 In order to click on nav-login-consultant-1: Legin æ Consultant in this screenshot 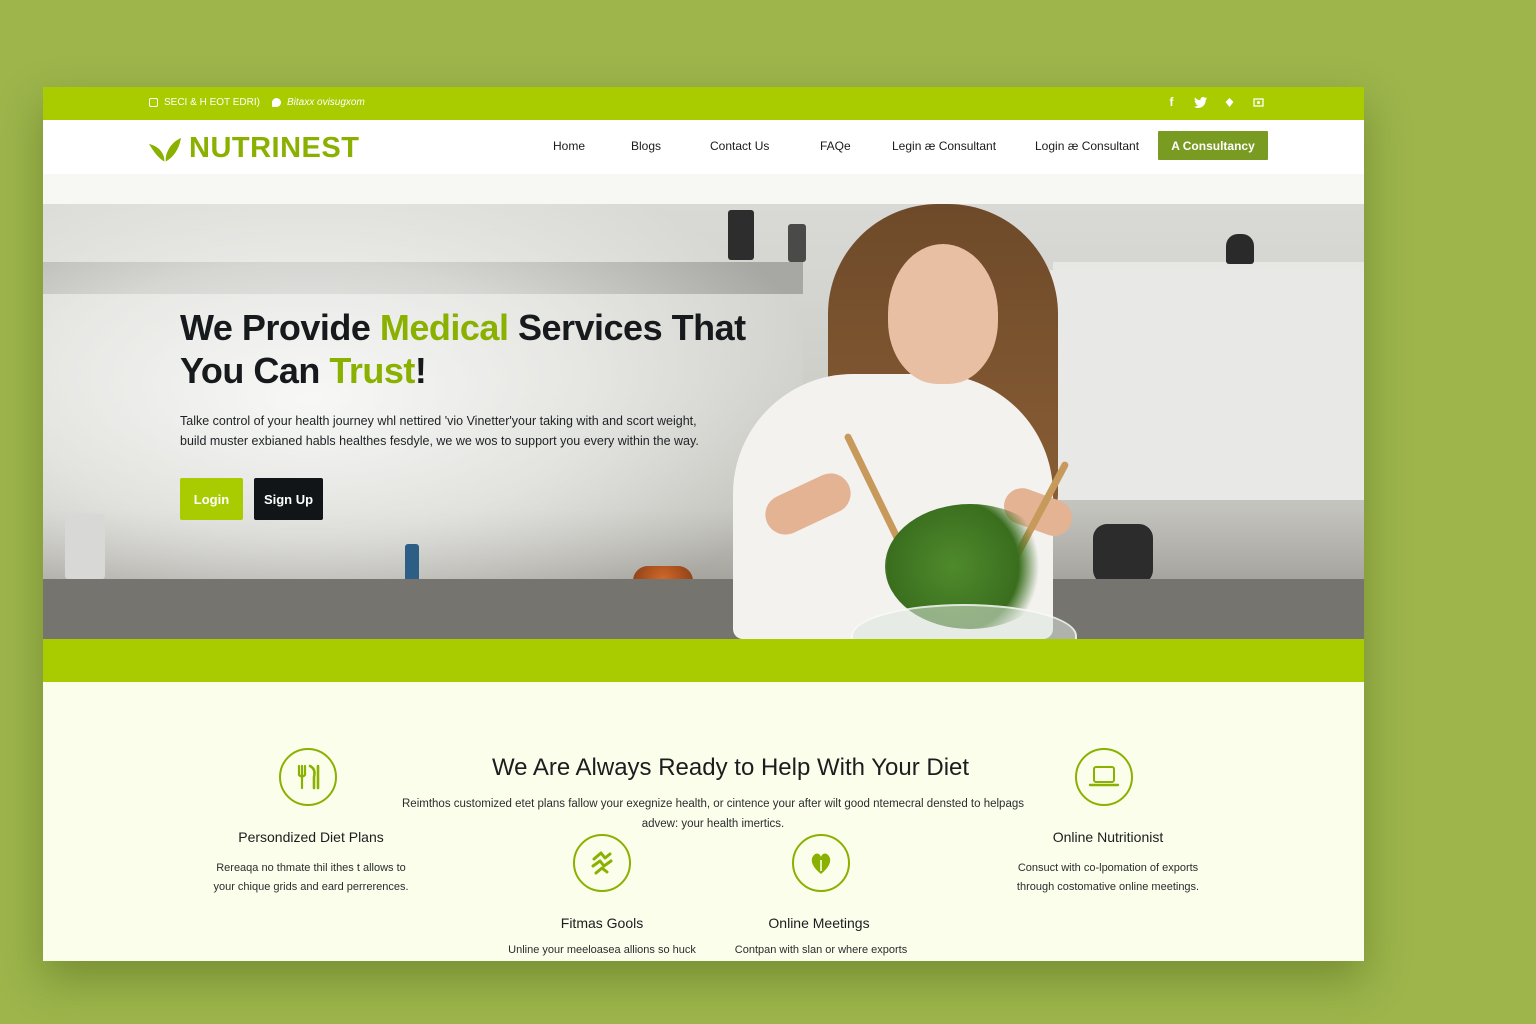, I will do `click(944, 146)`.